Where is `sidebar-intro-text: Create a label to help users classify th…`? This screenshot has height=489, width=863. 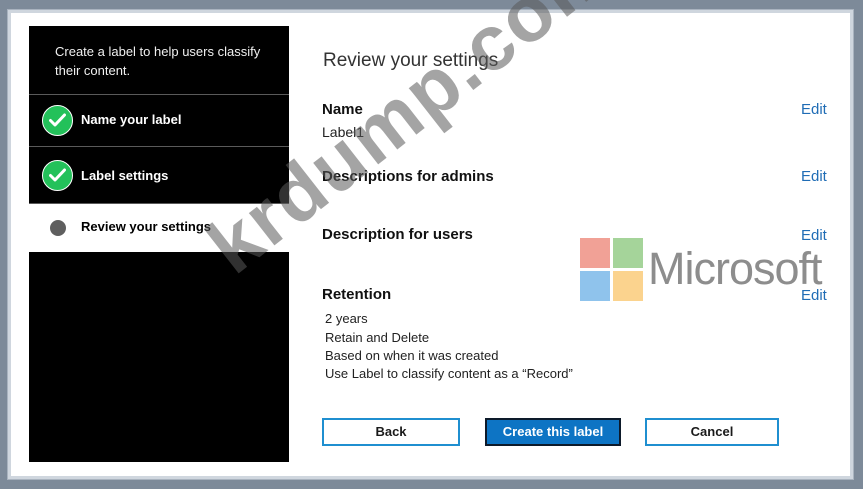
sidebar-intro-text: Create a label to help users classify th… is located at coordinates (158, 61).